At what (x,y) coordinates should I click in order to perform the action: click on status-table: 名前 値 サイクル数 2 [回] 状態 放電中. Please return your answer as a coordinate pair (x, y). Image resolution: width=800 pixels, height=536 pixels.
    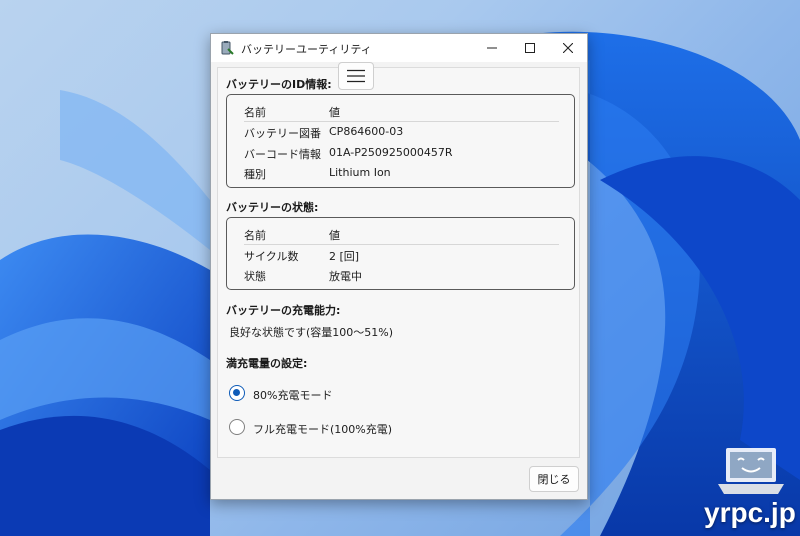
    Looking at the image, I should click on (400, 253).